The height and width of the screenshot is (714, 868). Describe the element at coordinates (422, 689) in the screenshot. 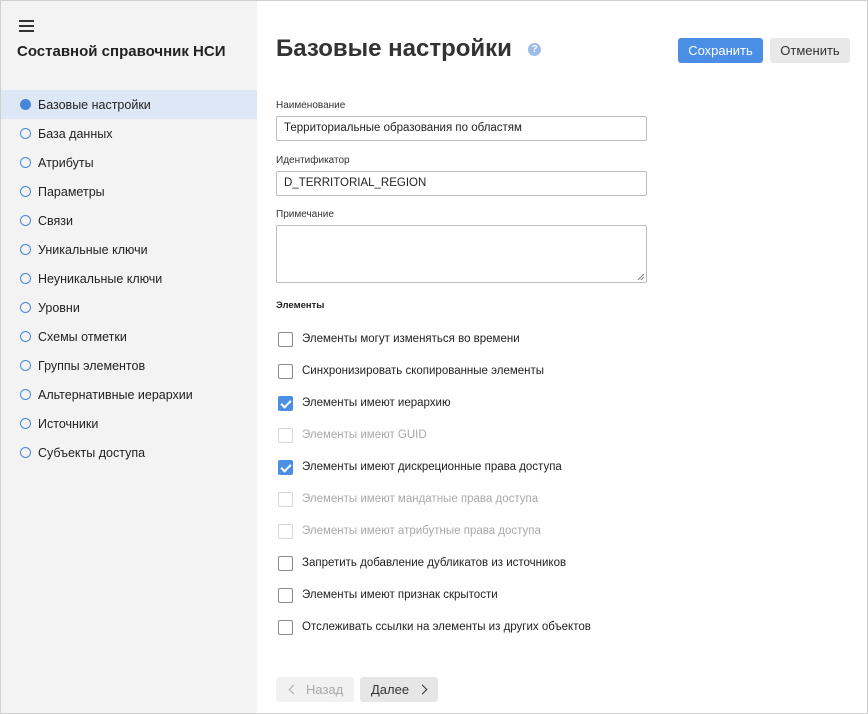

I see `chevron-right-icon` at that location.